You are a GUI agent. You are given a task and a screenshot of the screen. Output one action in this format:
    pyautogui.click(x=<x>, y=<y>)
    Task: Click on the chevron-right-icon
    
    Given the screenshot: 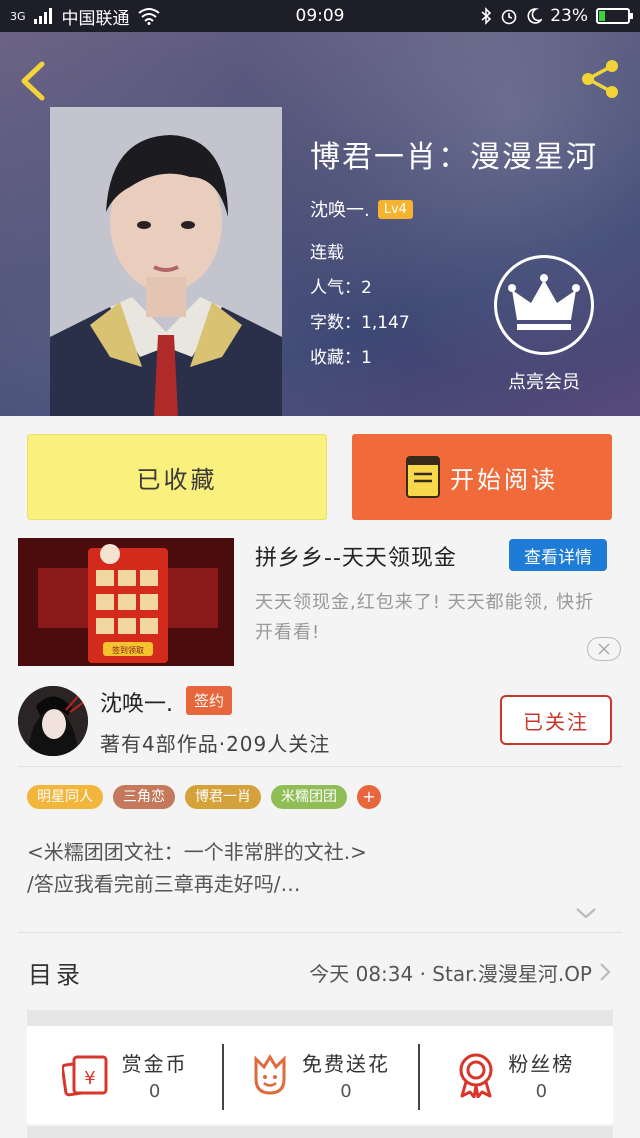 What is the action you would take?
    pyautogui.click(x=605, y=972)
    